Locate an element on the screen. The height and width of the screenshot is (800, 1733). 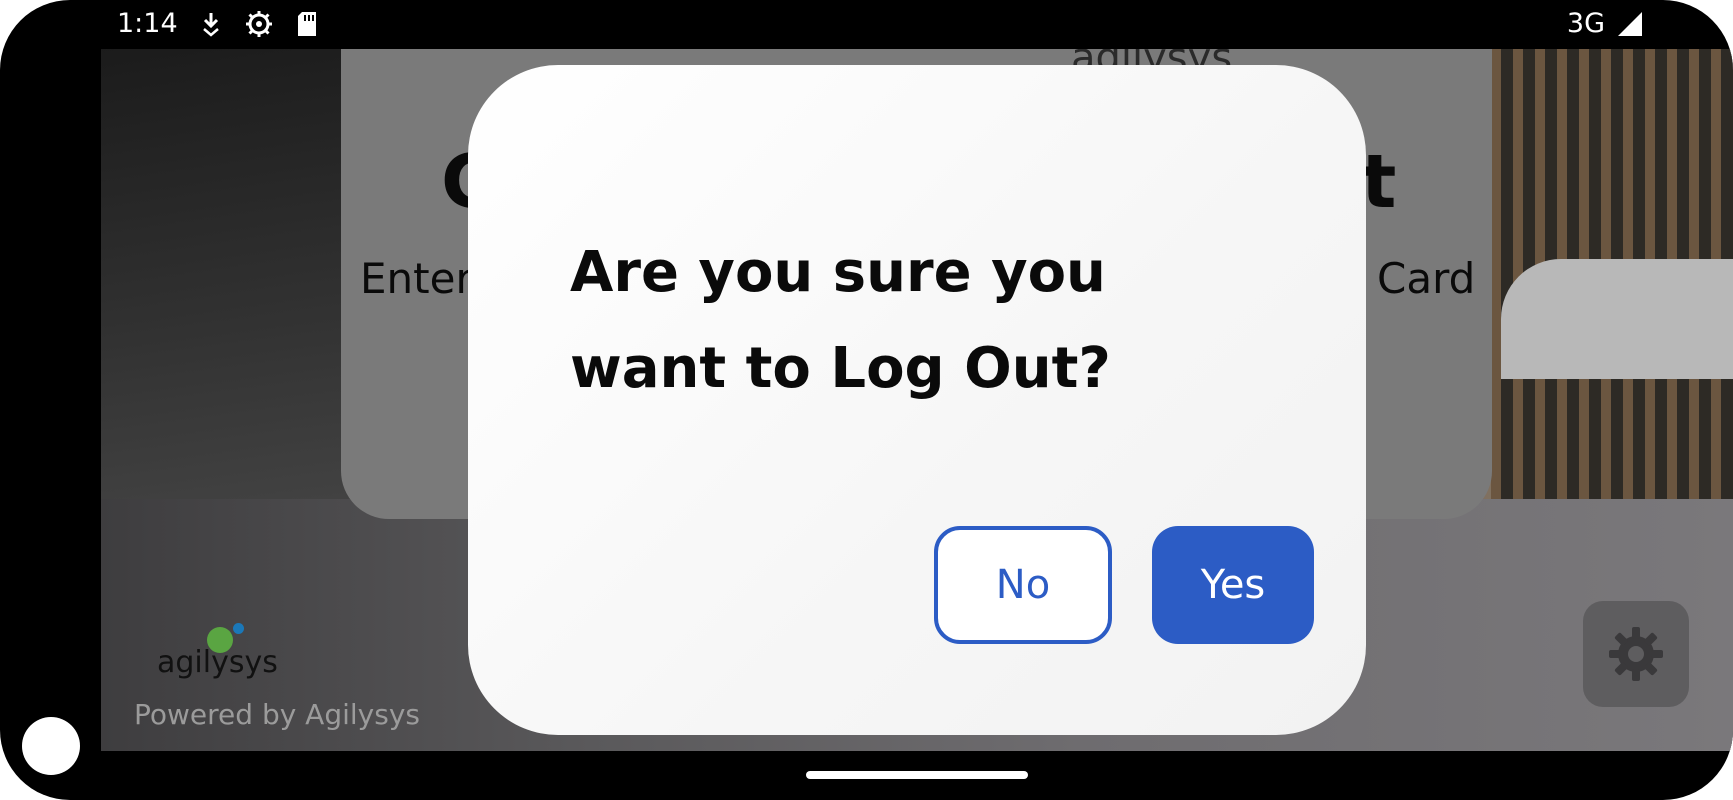
status-bar: 1:14 3G is located at coordinates (866, 24).